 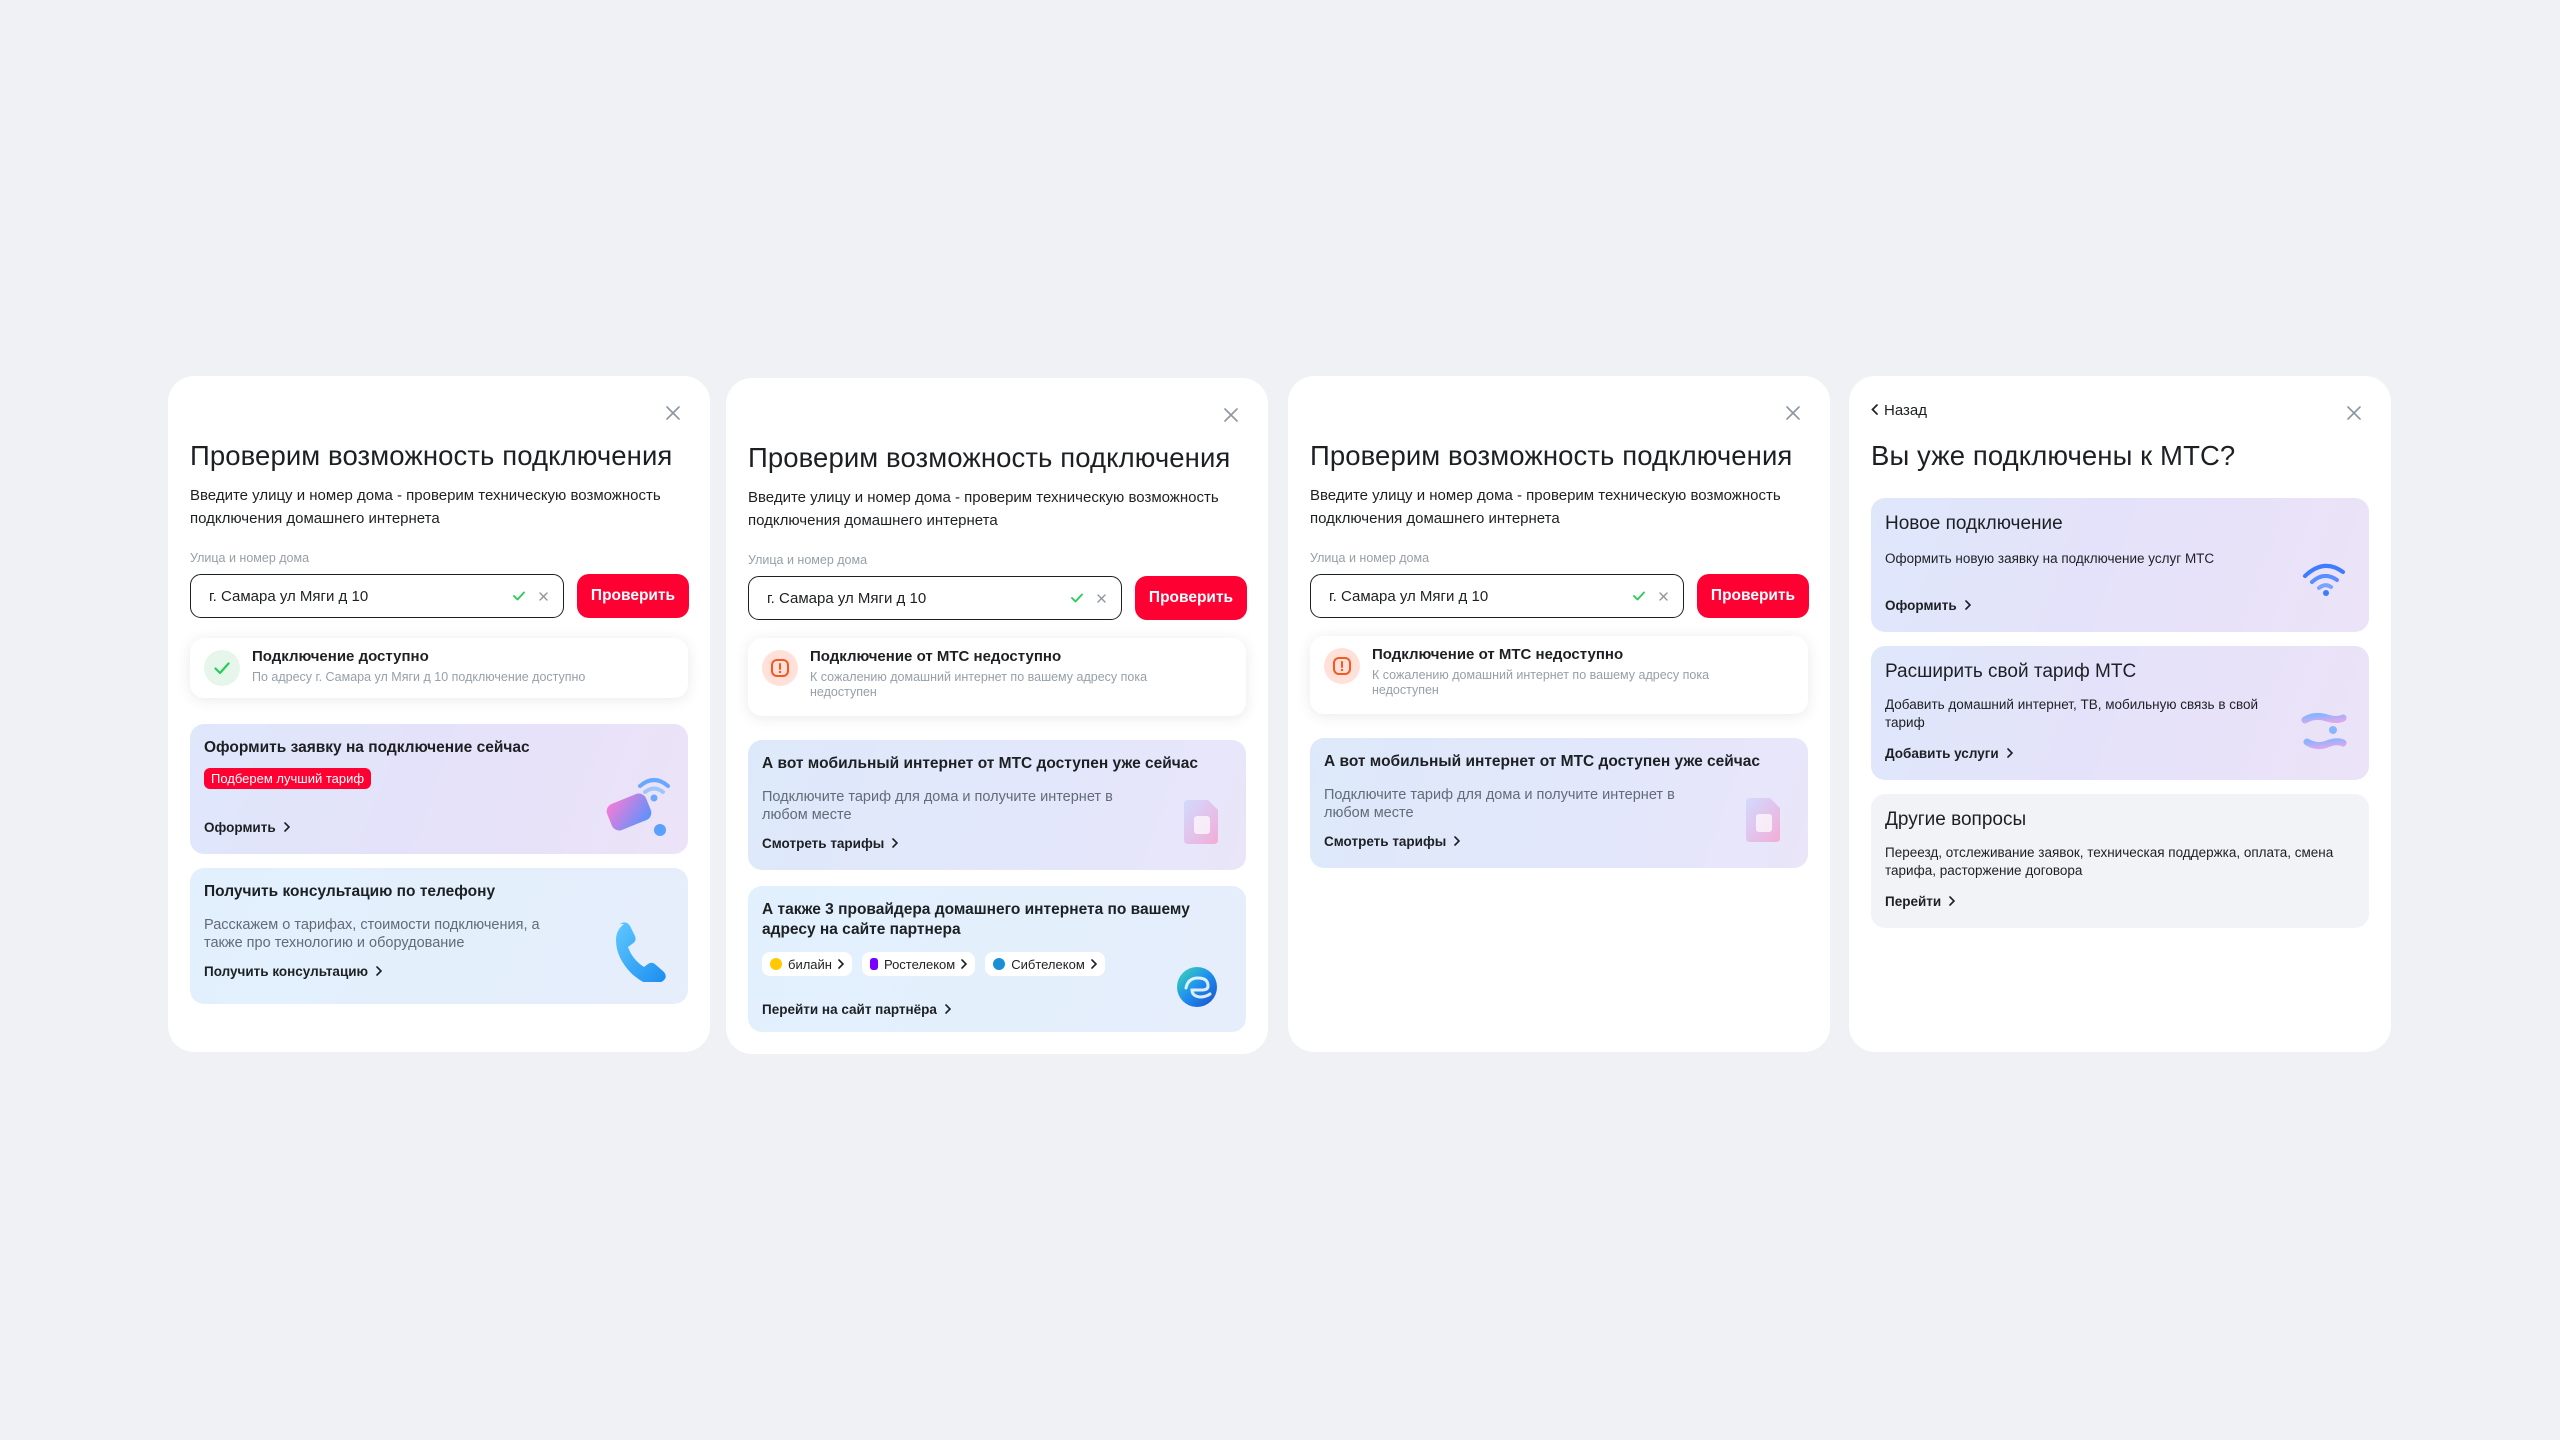 I want to click on partner-chip-rostelecom: Ростелеком, so click(x=918, y=964).